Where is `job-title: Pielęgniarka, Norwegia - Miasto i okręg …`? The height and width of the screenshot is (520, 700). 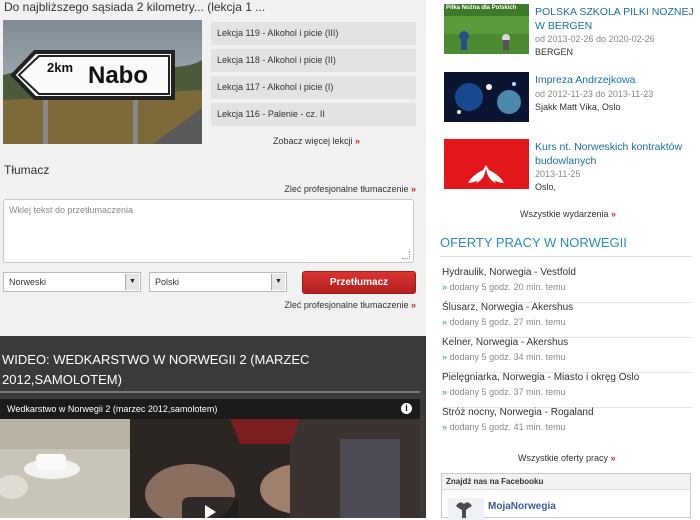
job-title: Pielęgniarka, Norwegia - Miasto i okręg … is located at coordinates (540, 377).